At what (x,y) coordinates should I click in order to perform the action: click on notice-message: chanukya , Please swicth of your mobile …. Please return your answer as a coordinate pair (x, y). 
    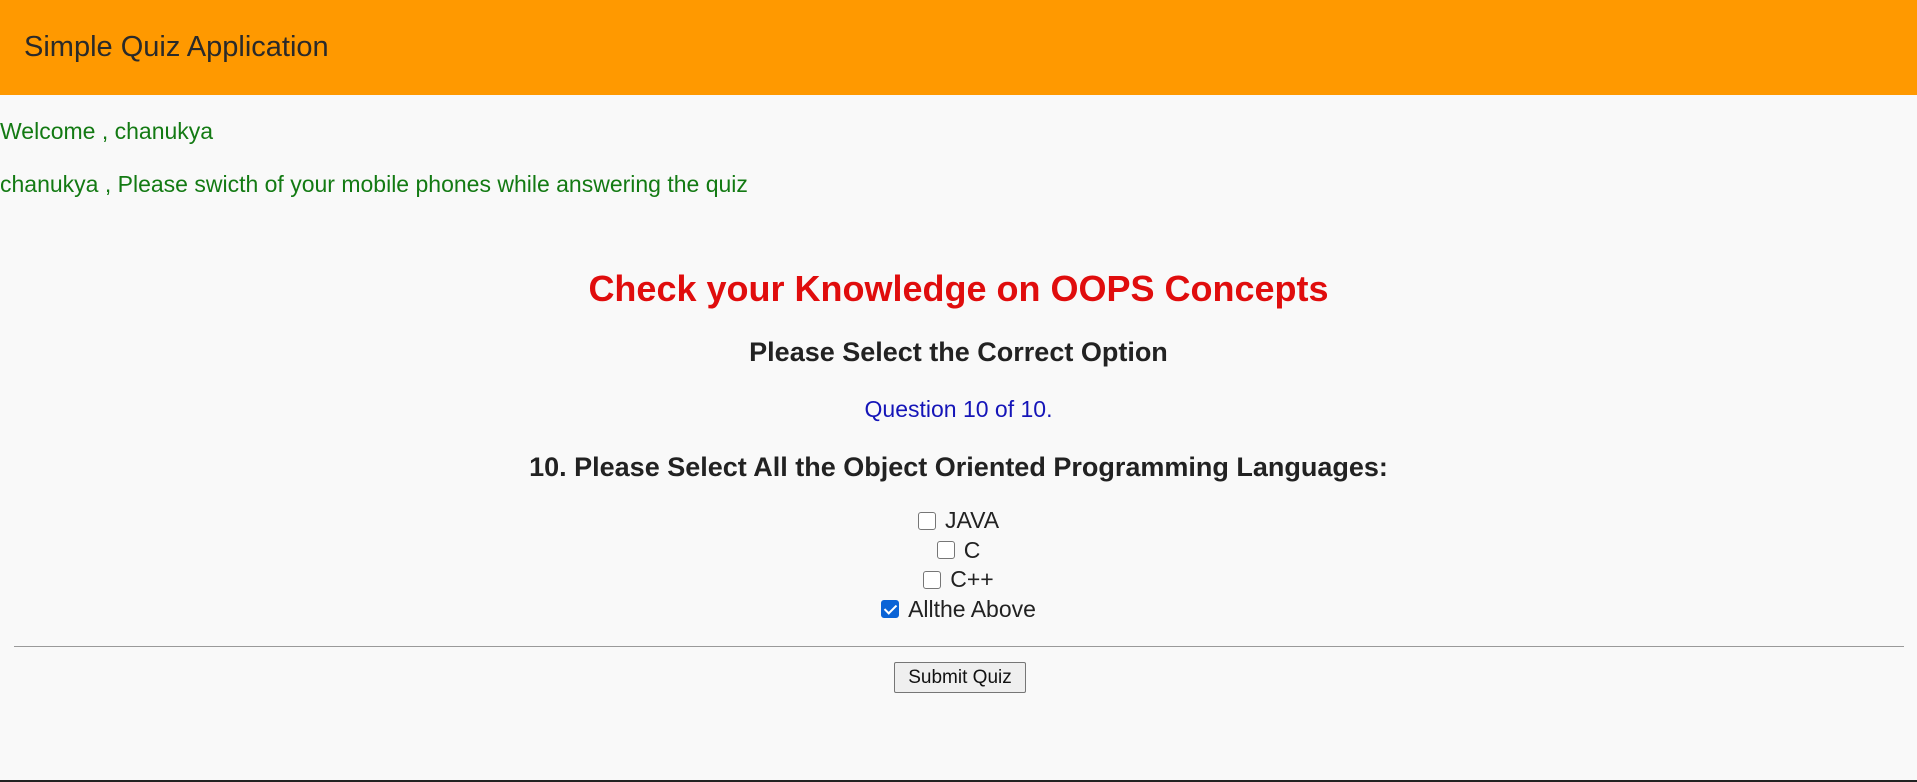
    Looking at the image, I should click on (374, 184).